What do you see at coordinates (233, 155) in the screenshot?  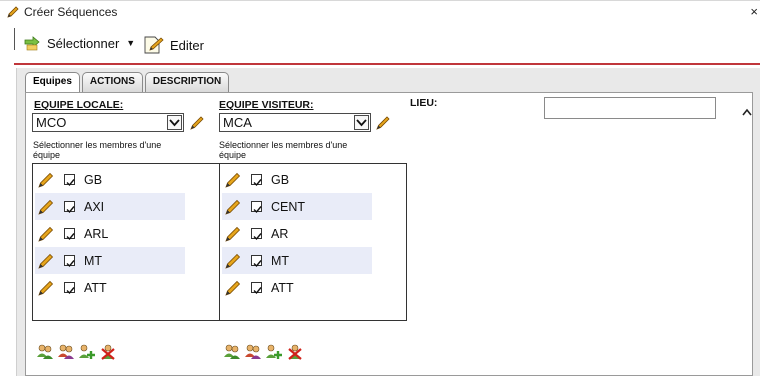 I see `away-members-hint-line2: équipe` at bounding box center [233, 155].